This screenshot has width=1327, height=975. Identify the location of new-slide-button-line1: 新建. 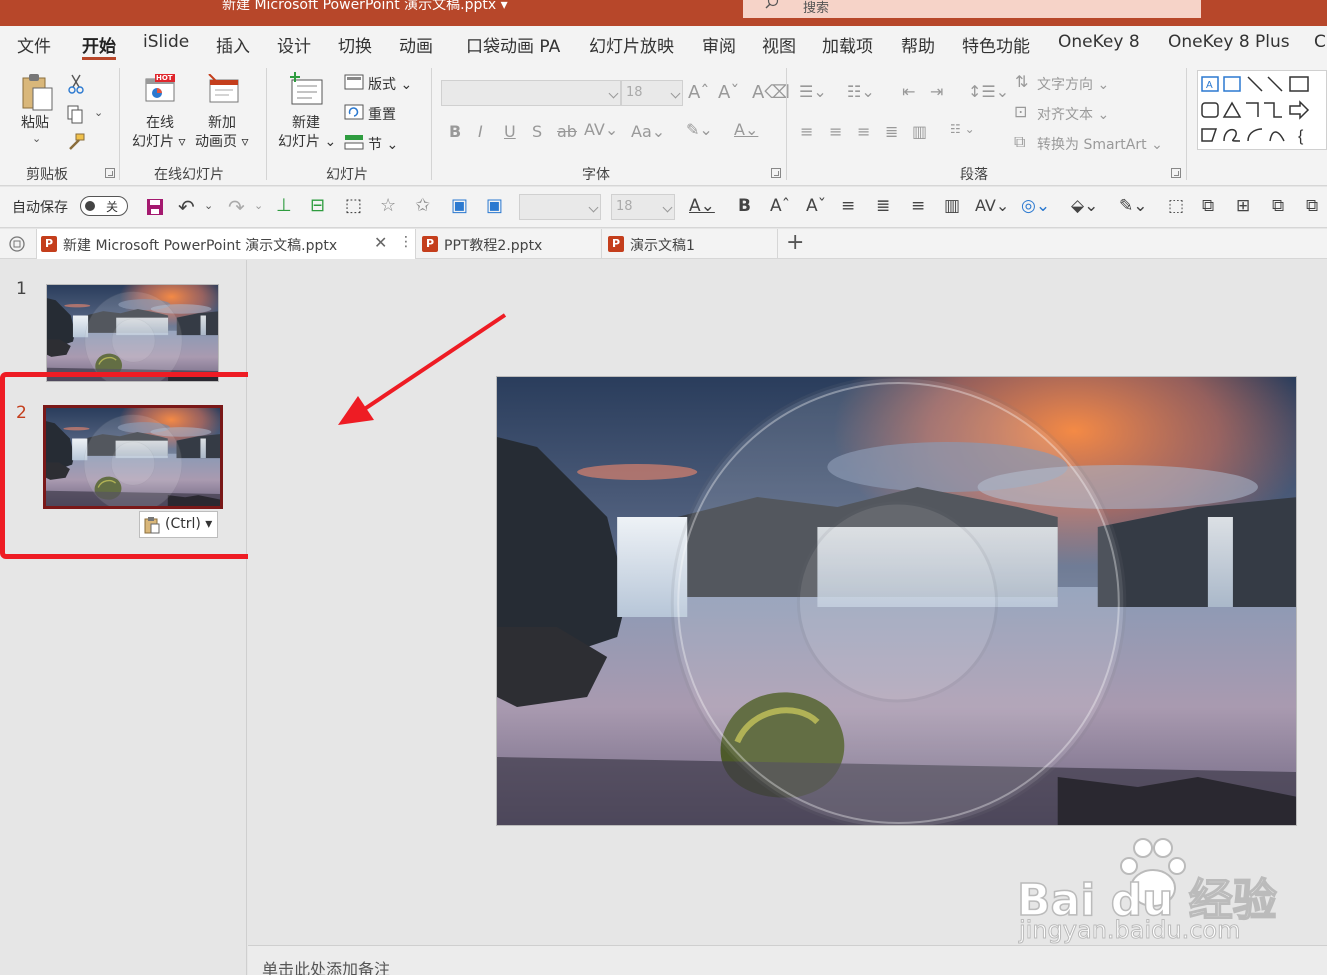
(306, 123).